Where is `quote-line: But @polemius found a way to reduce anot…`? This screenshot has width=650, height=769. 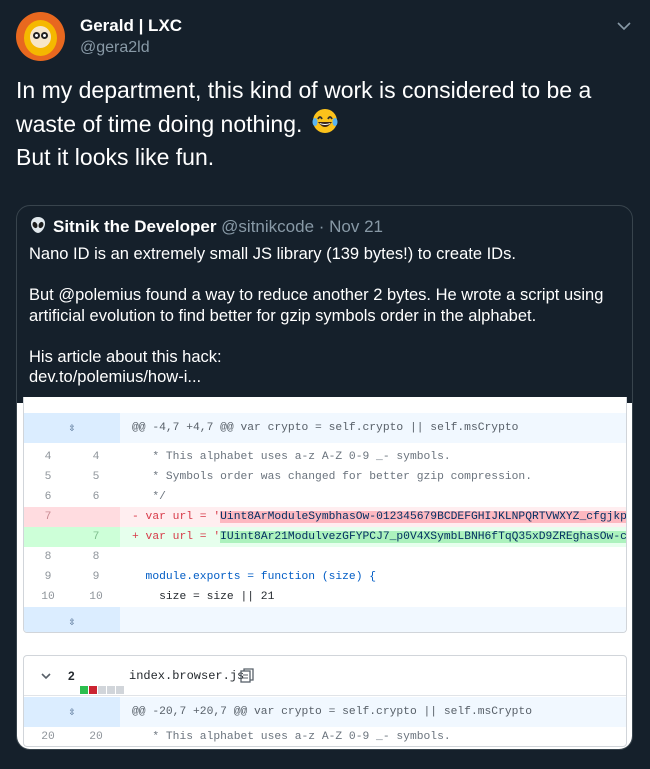
quote-line: But @polemius found a way to reduce anot… is located at coordinates (316, 295).